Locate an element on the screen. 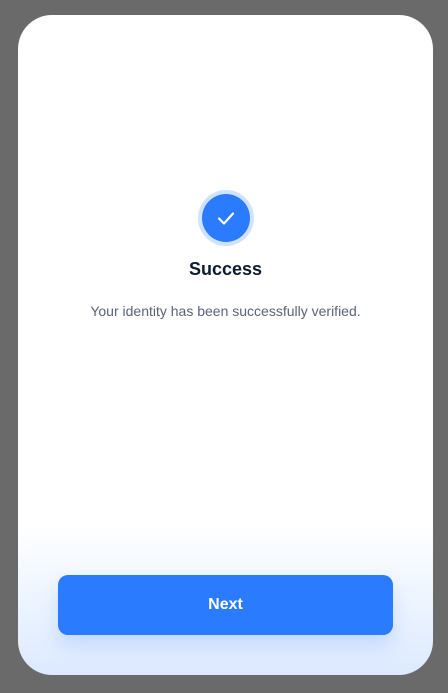 The height and width of the screenshot is (693, 448). check-icon is located at coordinates (226, 218).